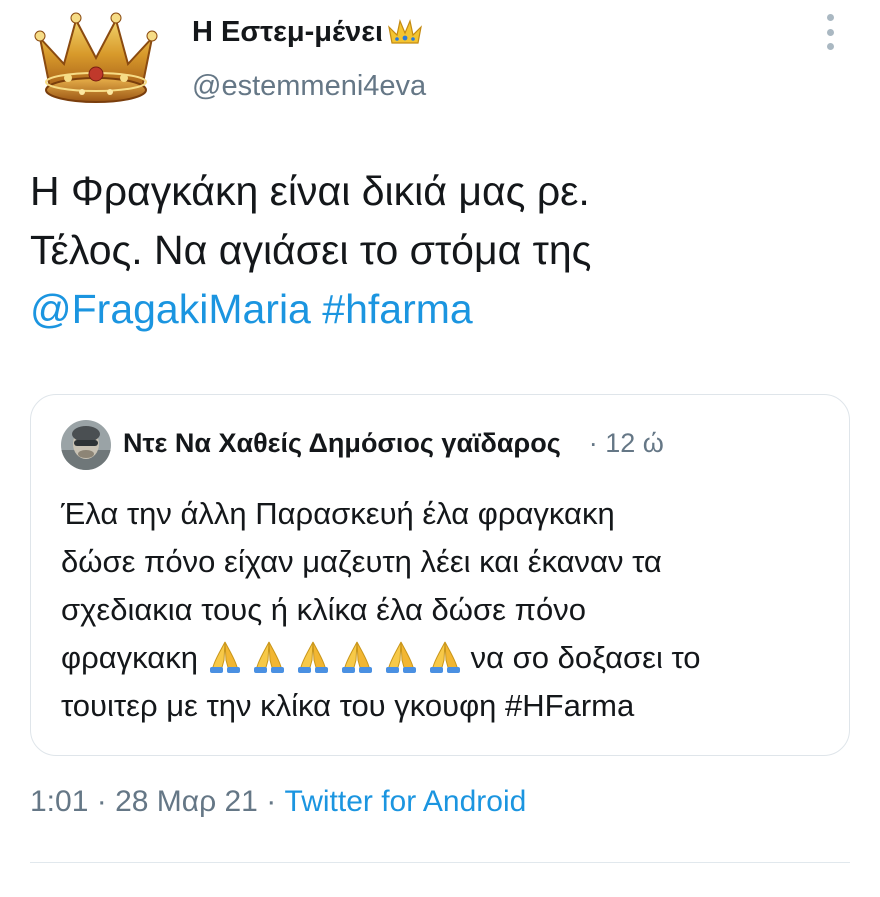 The height and width of the screenshot is (897, 880). What do you see at coordinates (311, 250) in the screenshot?
I see `tweet-text-line: Τέλος. Να αγιάσει το στόμα της` at bounding box center [311, 250].